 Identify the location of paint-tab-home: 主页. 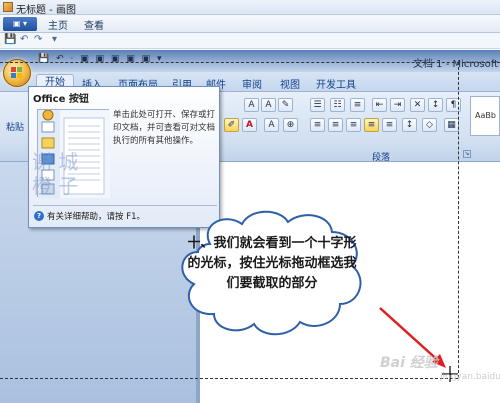
(58, 24).